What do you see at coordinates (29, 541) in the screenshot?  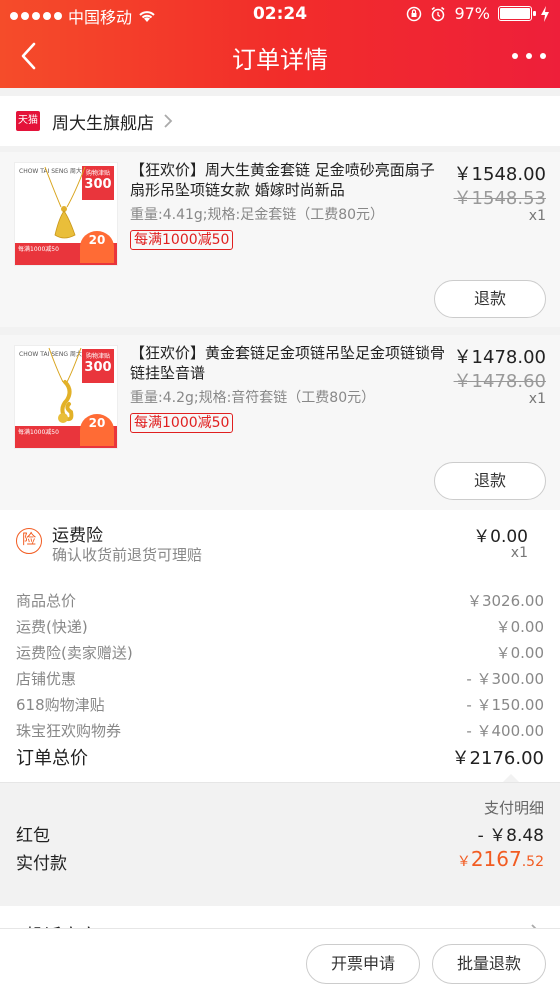 I see `insurance-icon: 险` at bounding box center [29, 541].